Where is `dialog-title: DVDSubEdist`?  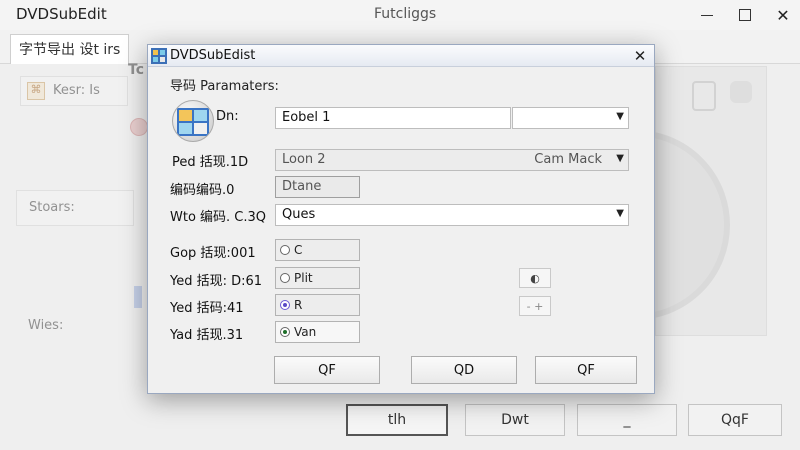 dialog-title: DVDSubEdist is located at coordinates (213, 55).